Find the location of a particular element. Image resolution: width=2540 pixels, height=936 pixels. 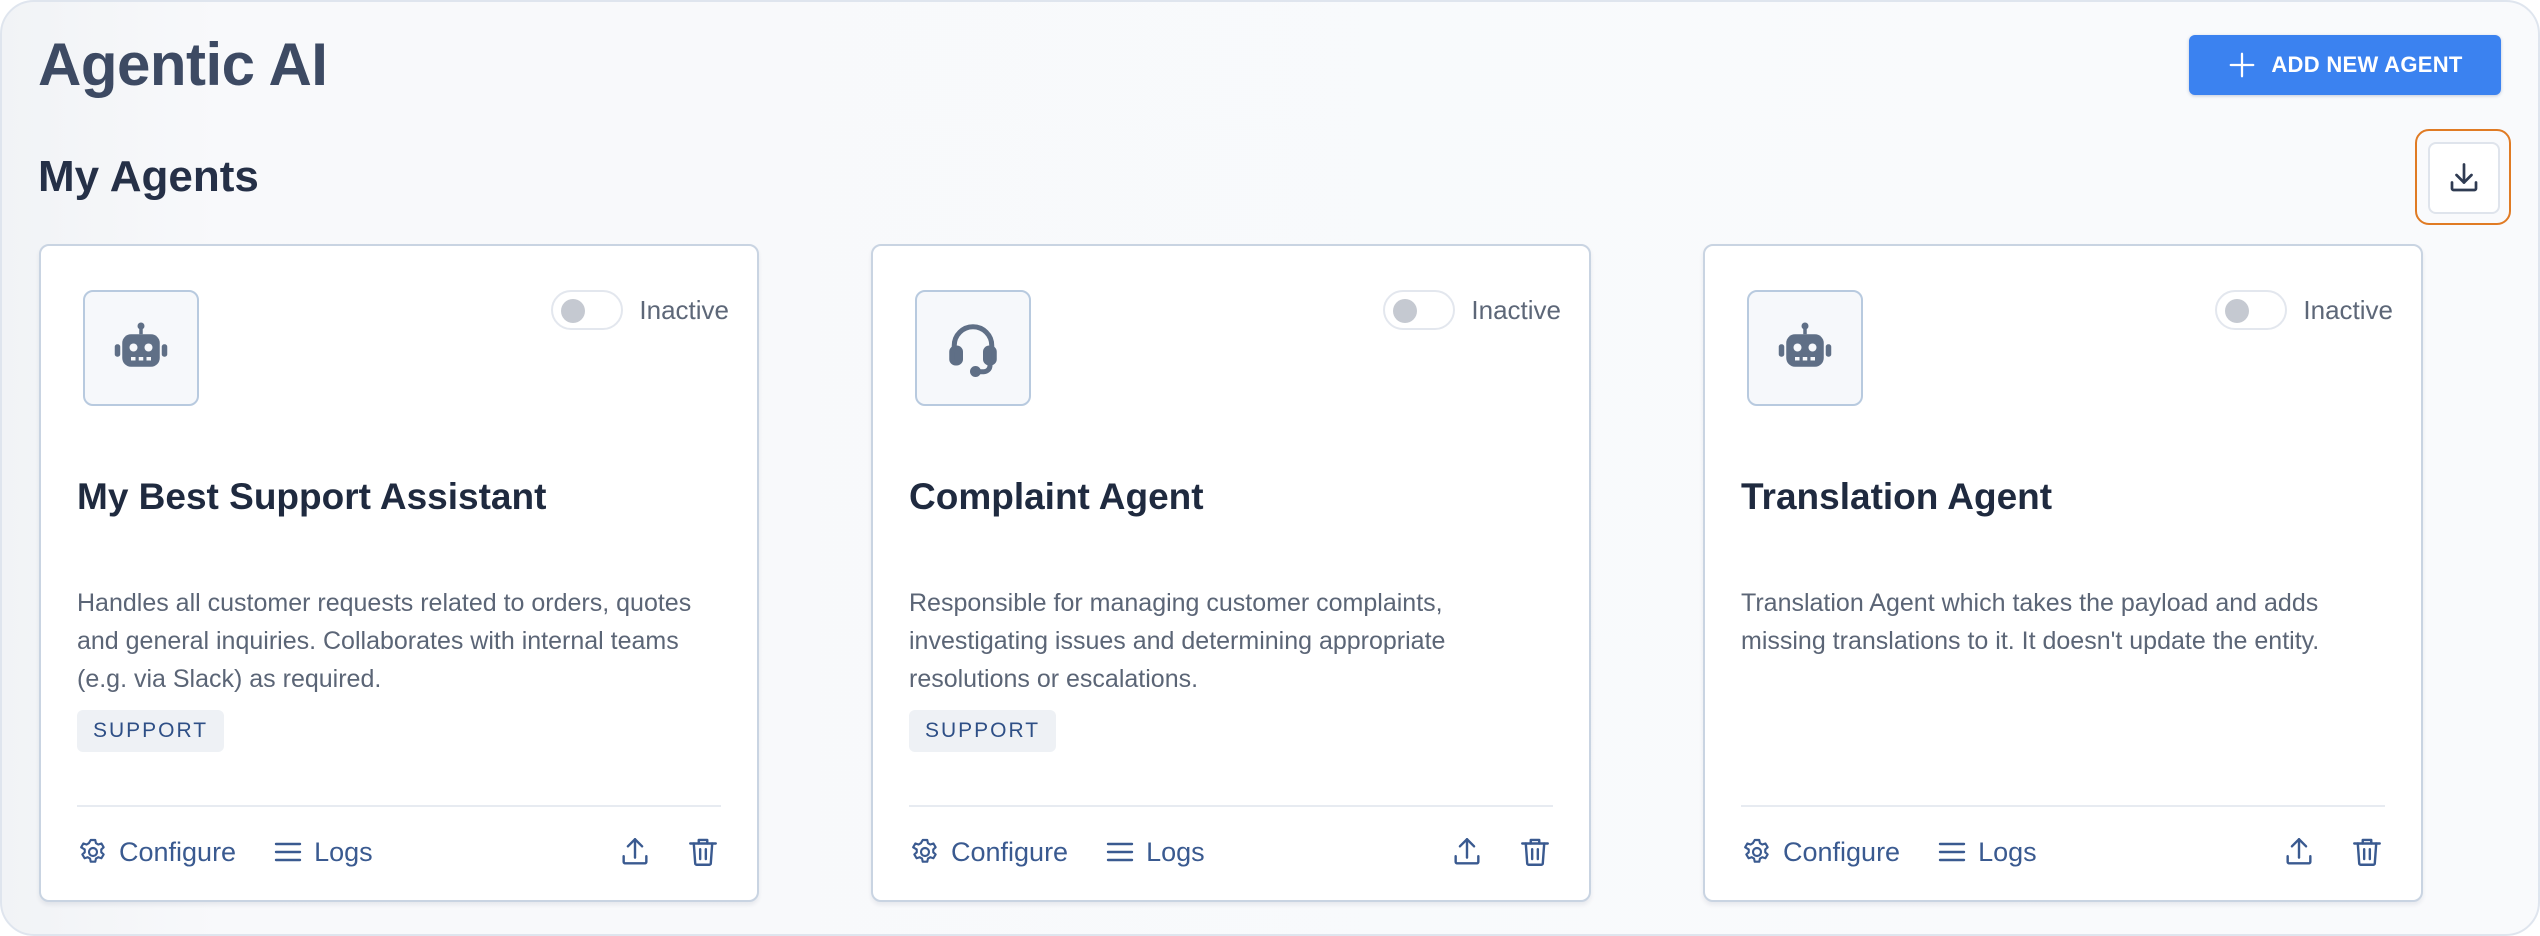

add-new-agent-button: ADD NEW AGENT is located at coordinates (2345, 65).